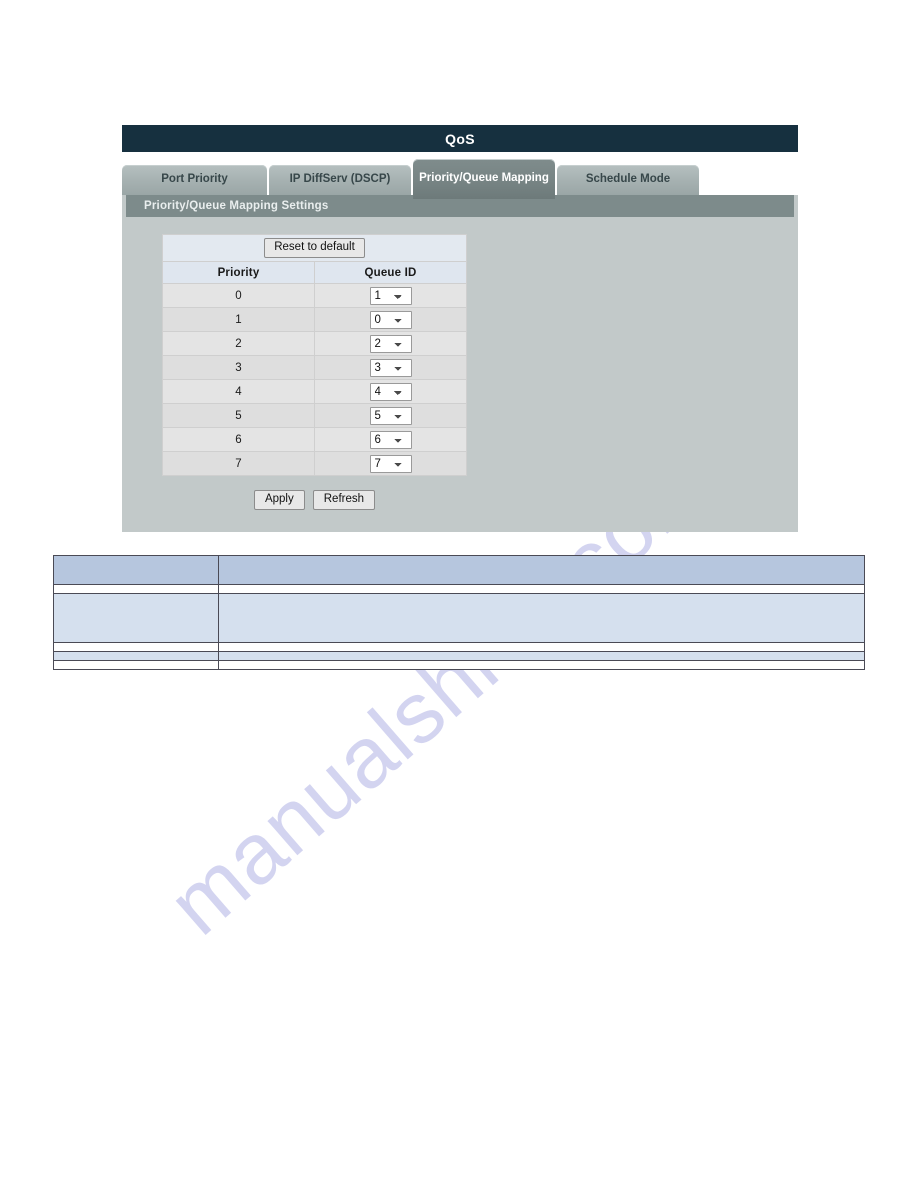  Describe the element at coordinates (238, 319) in the screenshot. I see `priority-value: 1` at that location.